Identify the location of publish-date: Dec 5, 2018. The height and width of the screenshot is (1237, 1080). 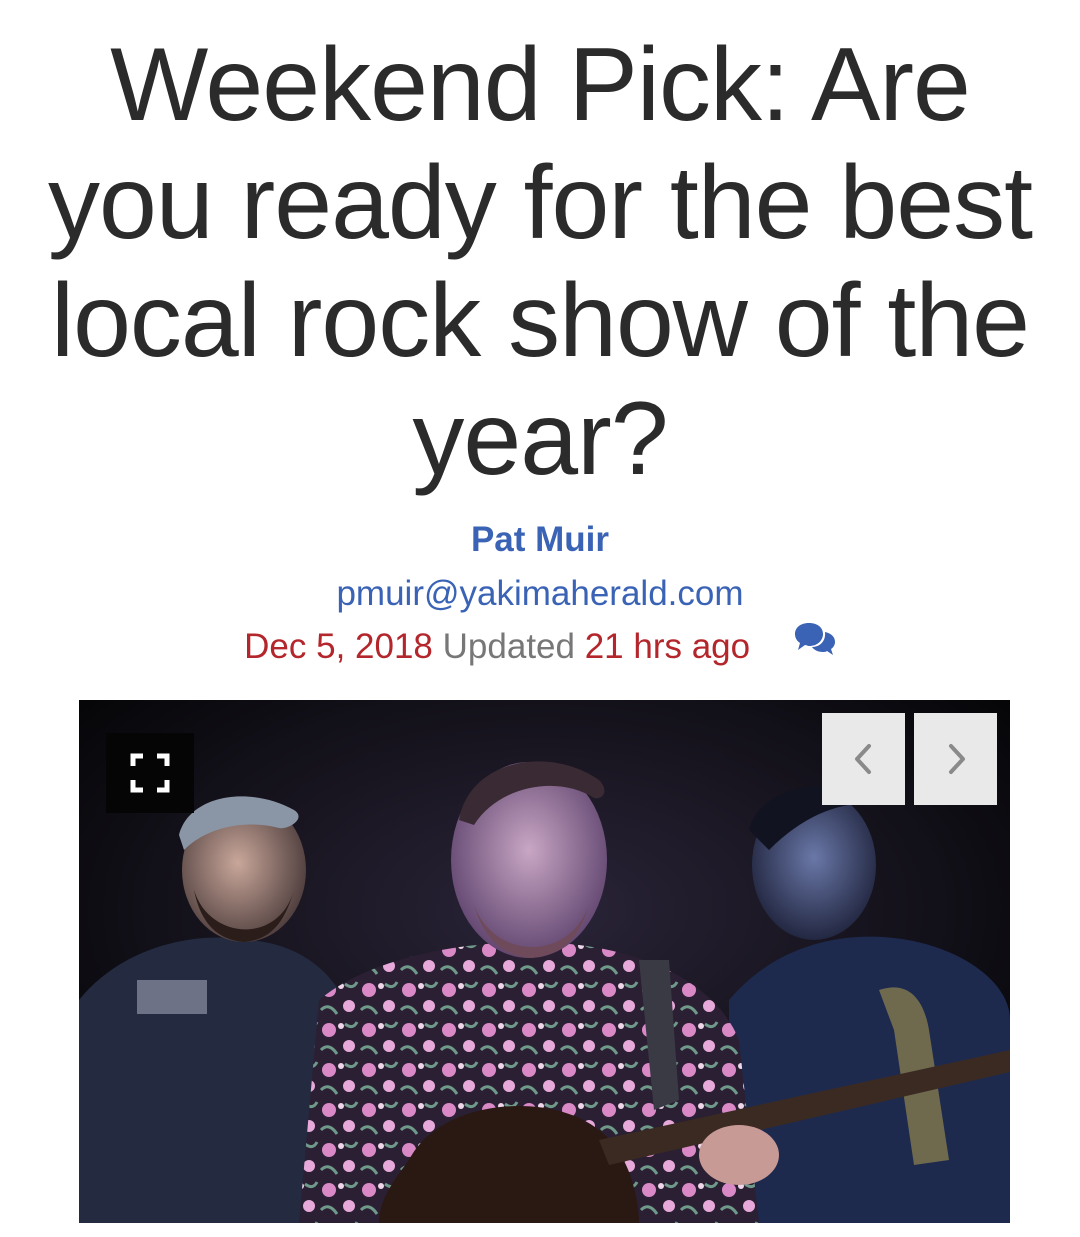
(338, 646).